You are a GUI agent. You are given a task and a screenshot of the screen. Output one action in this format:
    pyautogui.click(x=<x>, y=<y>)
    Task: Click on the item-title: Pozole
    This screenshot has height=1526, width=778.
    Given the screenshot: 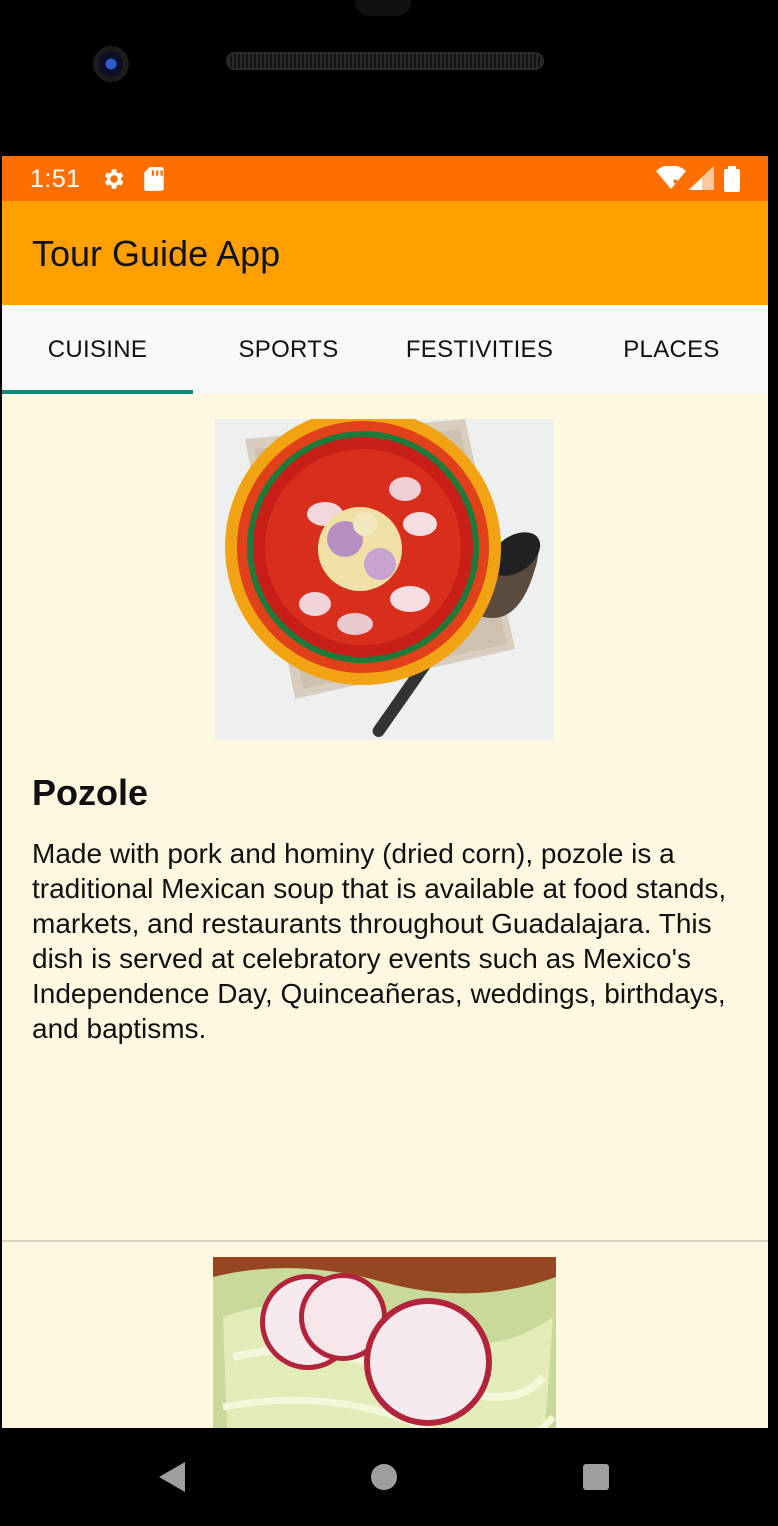 What is the action you would take?
    pyautogui.click(x=90, y=792)
    